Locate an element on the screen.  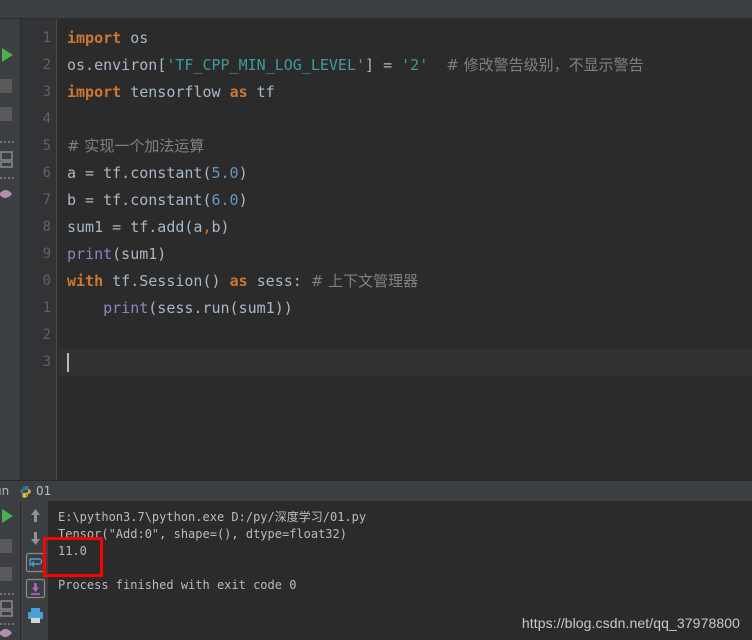
code-token: b = tf.constant is located at coordinates (135, 200).